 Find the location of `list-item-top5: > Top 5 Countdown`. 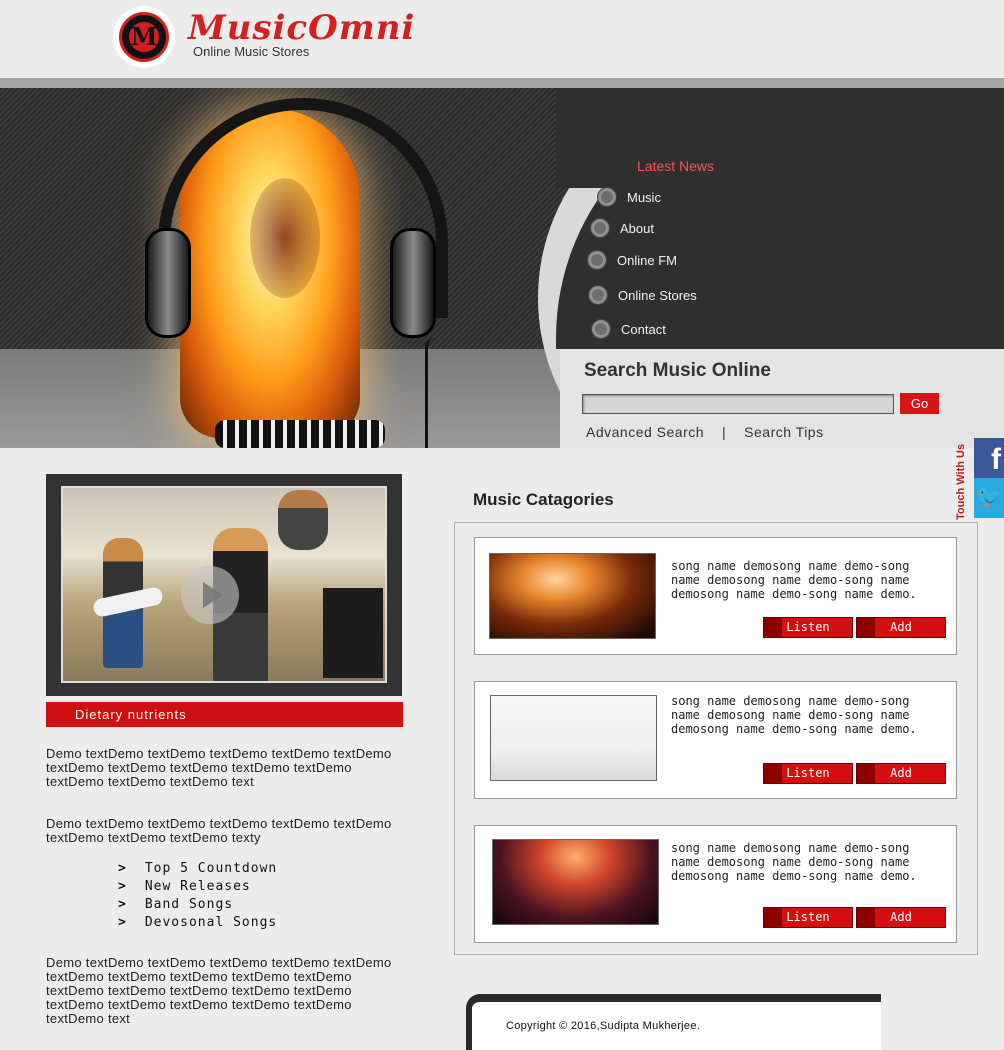

list-item-top5: > Top 5 Countdown is located at coordinates (197, 869).